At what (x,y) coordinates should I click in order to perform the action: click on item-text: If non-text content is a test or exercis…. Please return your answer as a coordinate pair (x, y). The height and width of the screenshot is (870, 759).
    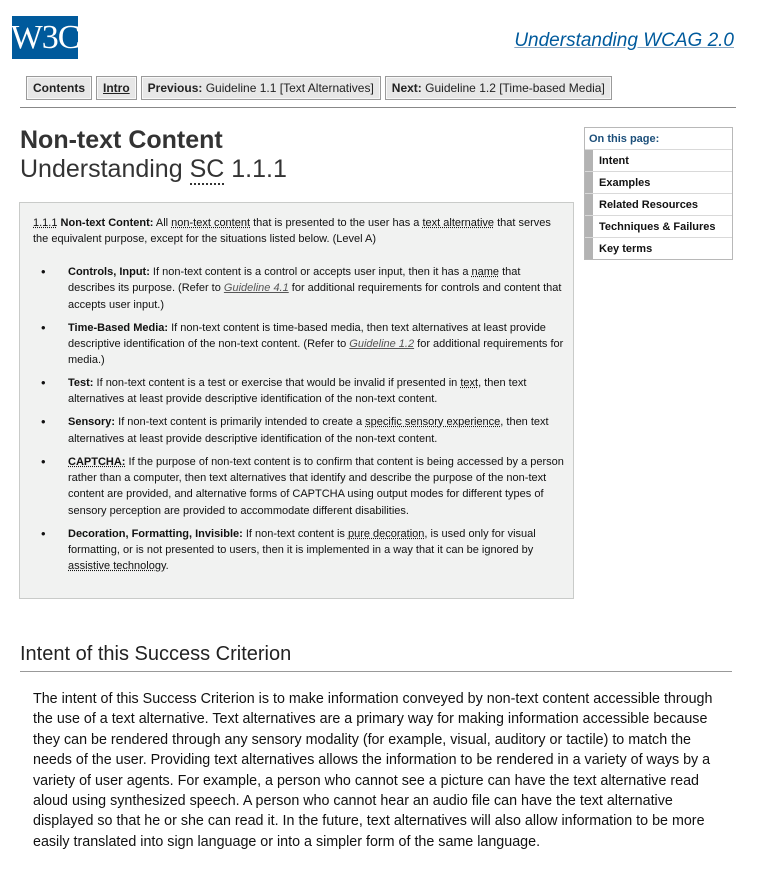
    Looking at the image, I should click on (277, 383).